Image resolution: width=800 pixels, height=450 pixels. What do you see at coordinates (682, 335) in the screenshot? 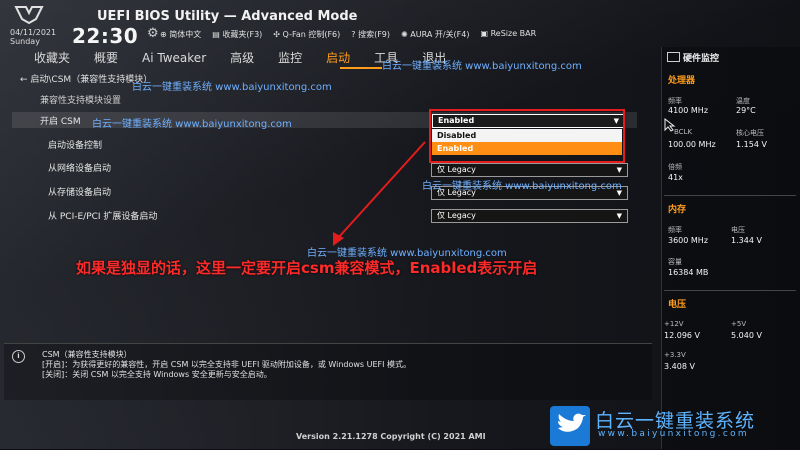
I see `v12-value: 12.096 V` at bounding box center [682, 335].